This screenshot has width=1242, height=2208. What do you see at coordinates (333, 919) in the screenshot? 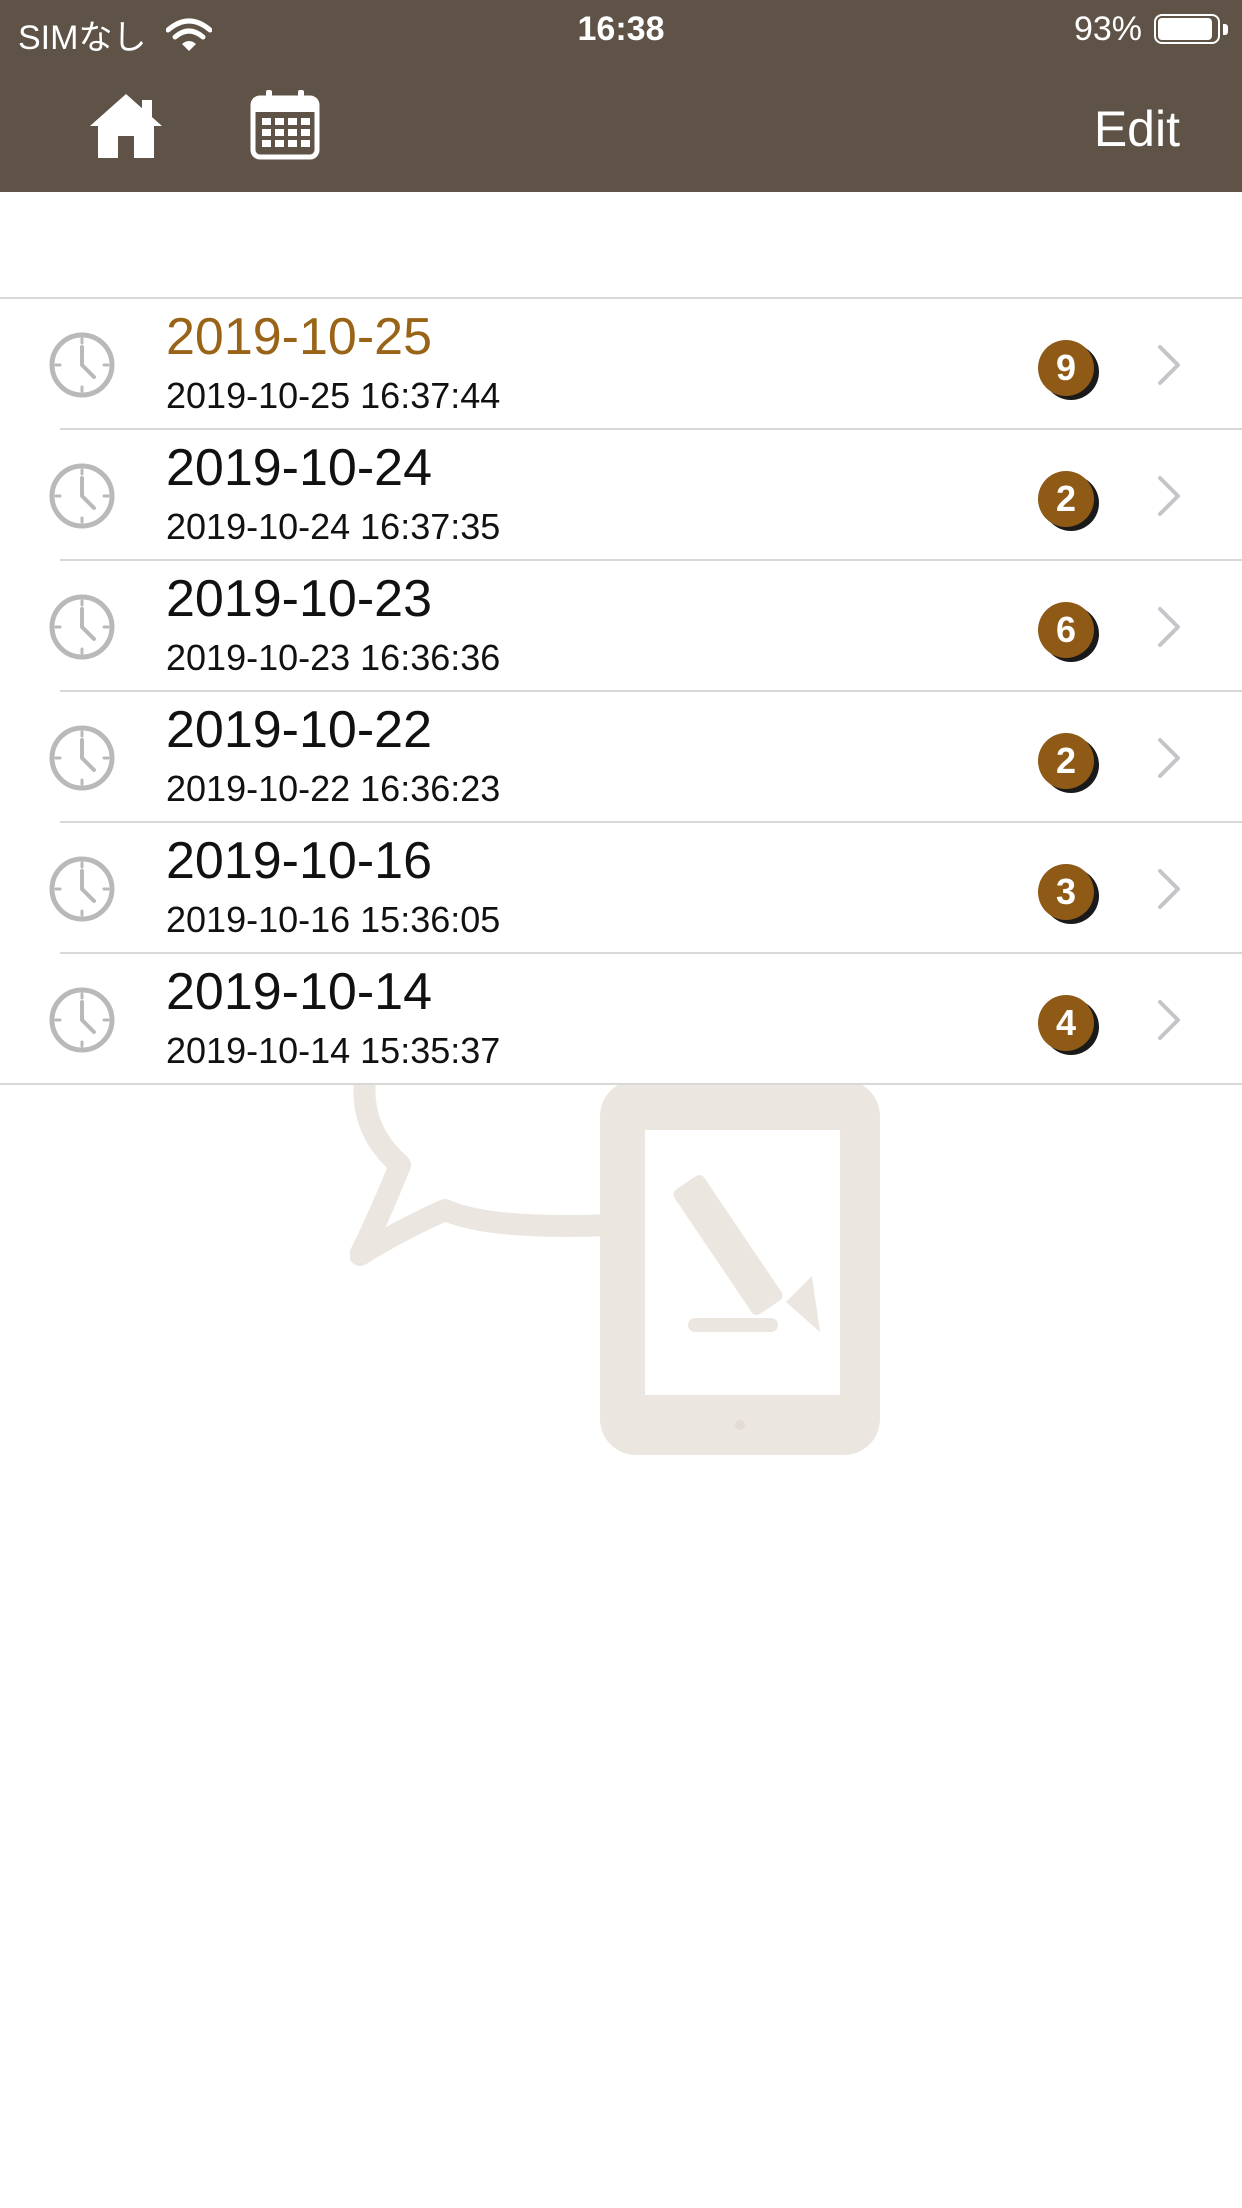
I see `entry-timestamp: 2019-10-16 15:36:05` at bounding box center [333, 919].